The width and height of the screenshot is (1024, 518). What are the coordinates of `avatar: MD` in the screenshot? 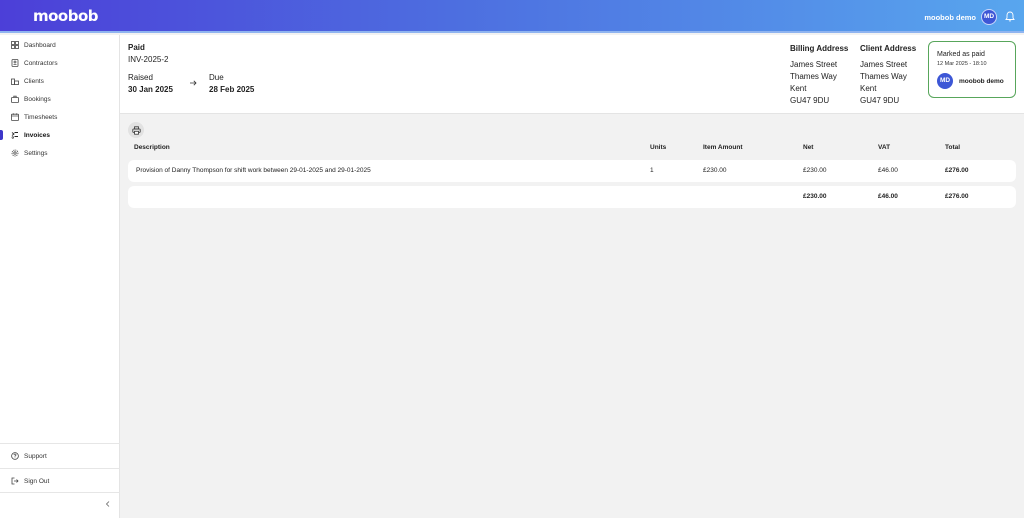 It's located at (945, 81).